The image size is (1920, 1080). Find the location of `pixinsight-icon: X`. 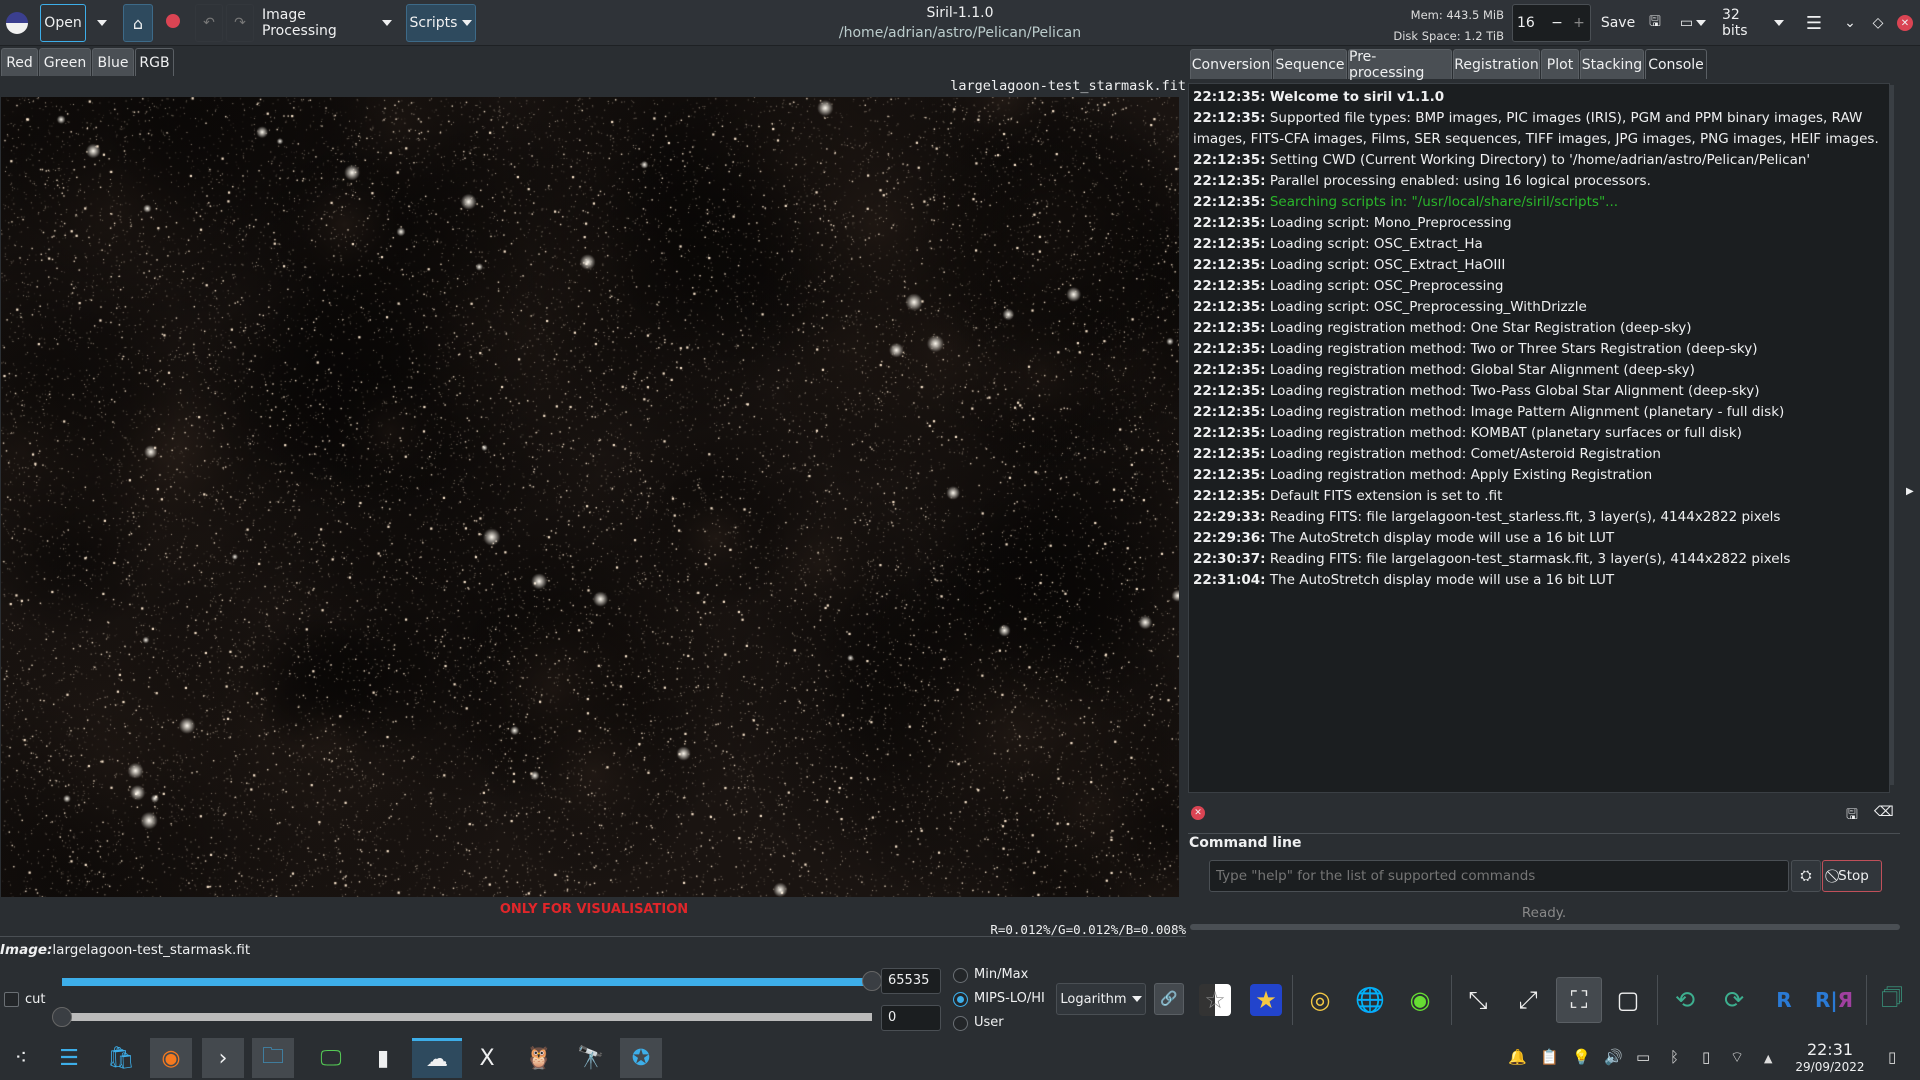

pixinsight-icon: X is located at coordinates (487, 1058).